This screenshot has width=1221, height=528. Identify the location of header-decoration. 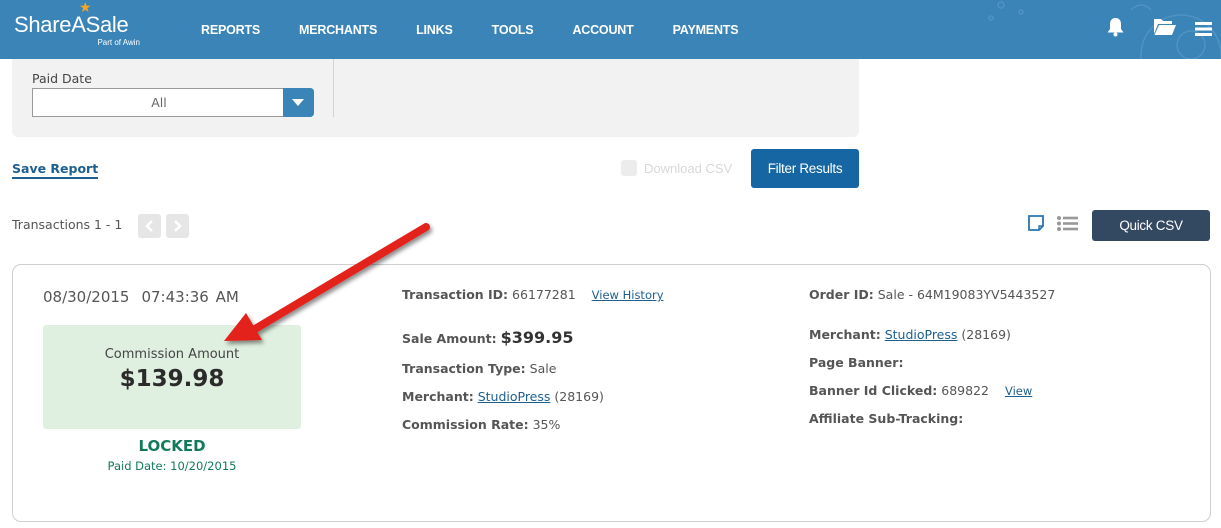
(1104, 30).